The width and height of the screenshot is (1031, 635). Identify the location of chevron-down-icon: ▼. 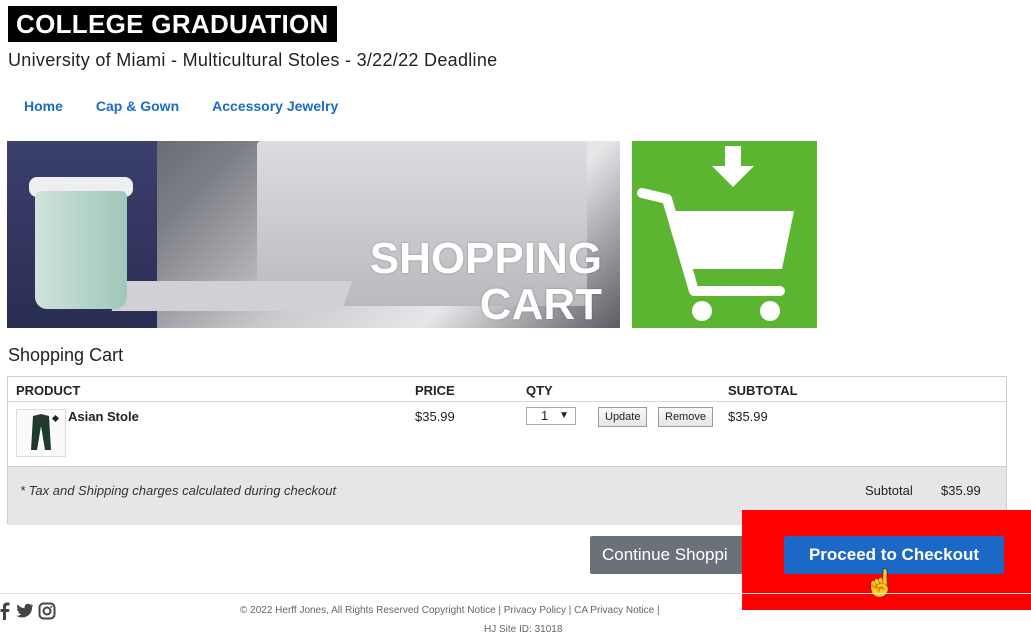
(564, 415).